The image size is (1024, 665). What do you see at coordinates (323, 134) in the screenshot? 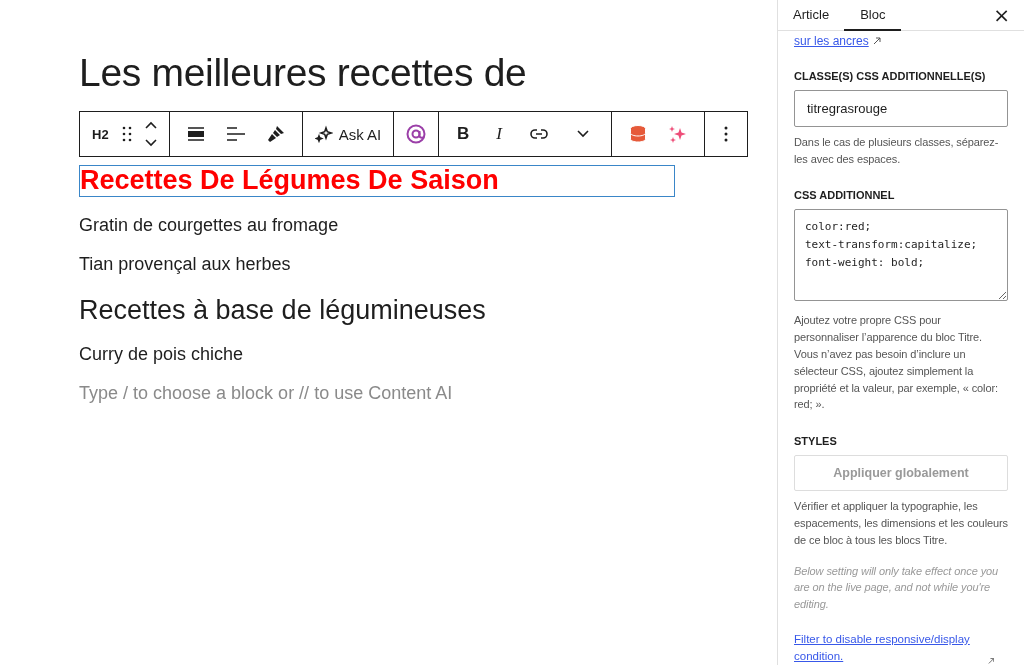
I see `sparkles-icon` at bounding box center [323, 134].